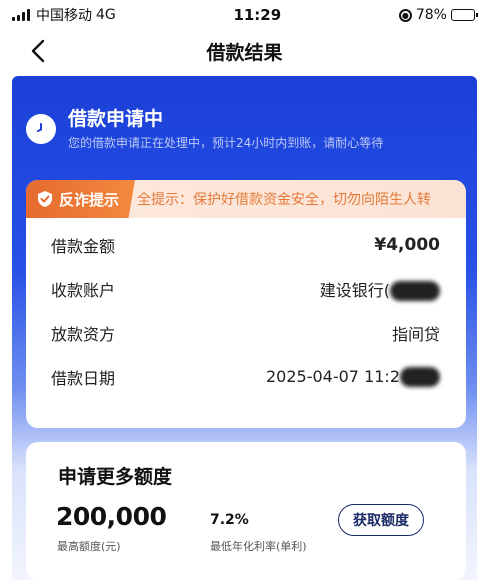 The width and height of the screenshot is (489, 580). What do you see at coordinates (381, 520) in the screenshot?
I see `get-quota-button: 获取额度` at bounding box center [381, 520].